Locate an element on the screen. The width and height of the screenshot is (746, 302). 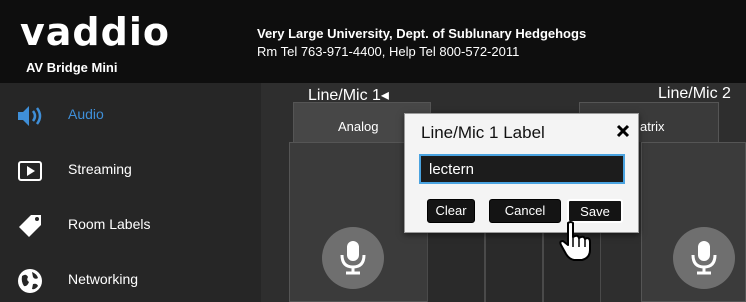
sidebar-item-networking: Networking is located at coordinates (130, 278).